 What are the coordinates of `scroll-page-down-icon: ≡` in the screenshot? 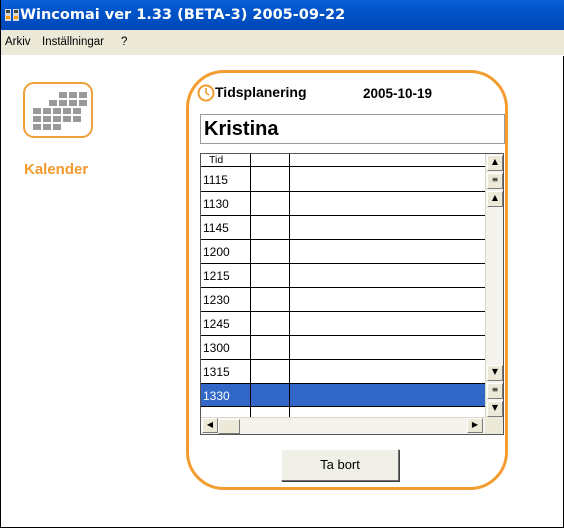 It's located at (495, 391).